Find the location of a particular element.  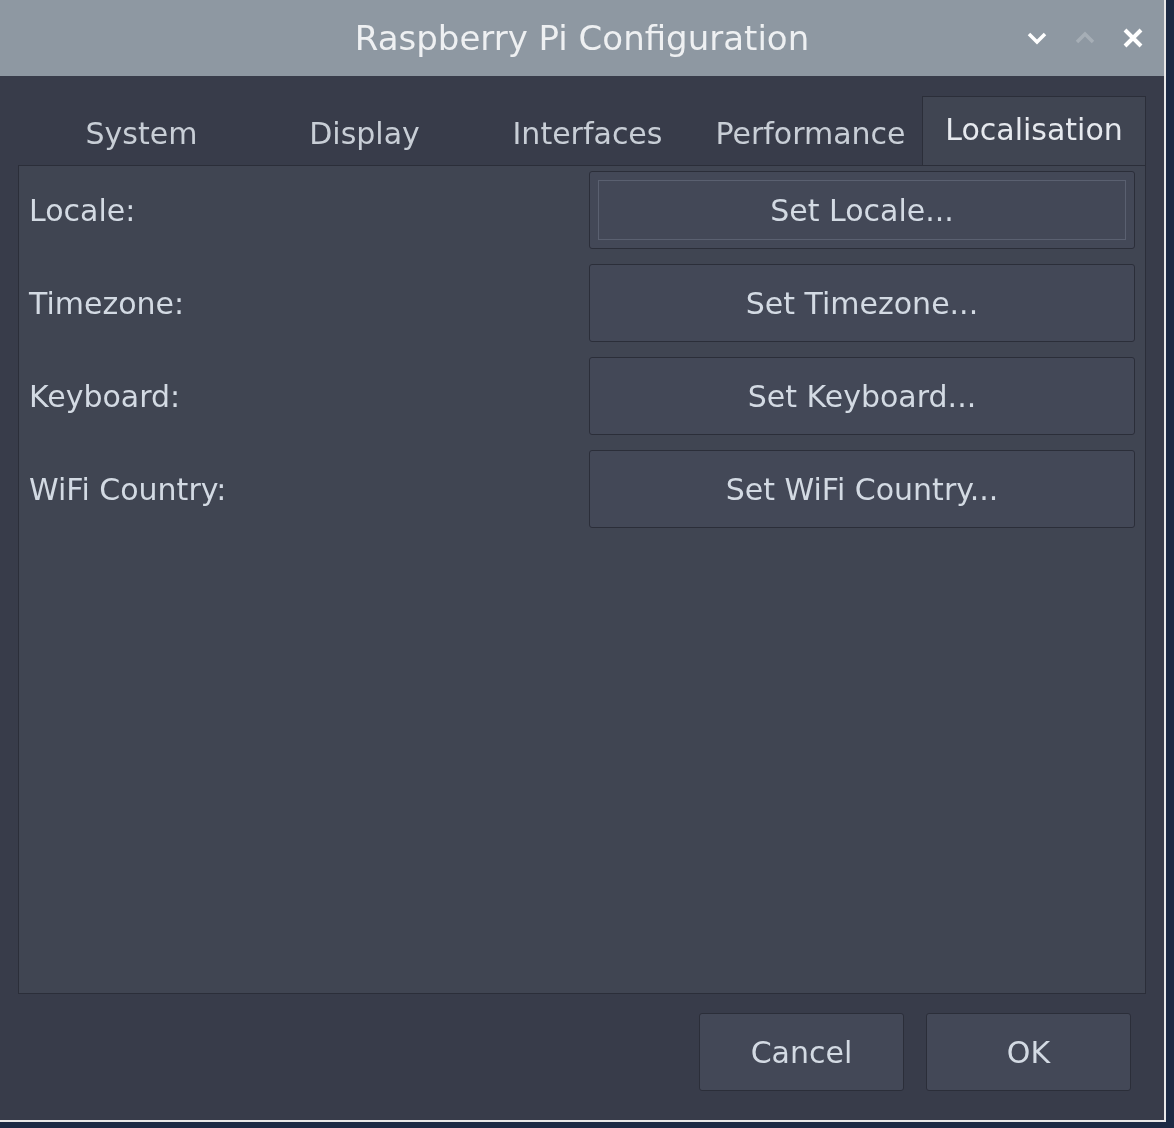

tab: System is located at coordinates (141, 133).